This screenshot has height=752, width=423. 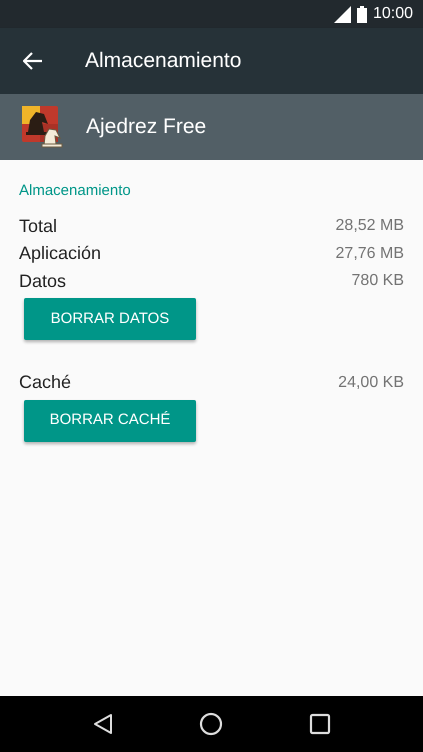 I want to click on storage-label: Aplicación, so click(x=60, y=254).